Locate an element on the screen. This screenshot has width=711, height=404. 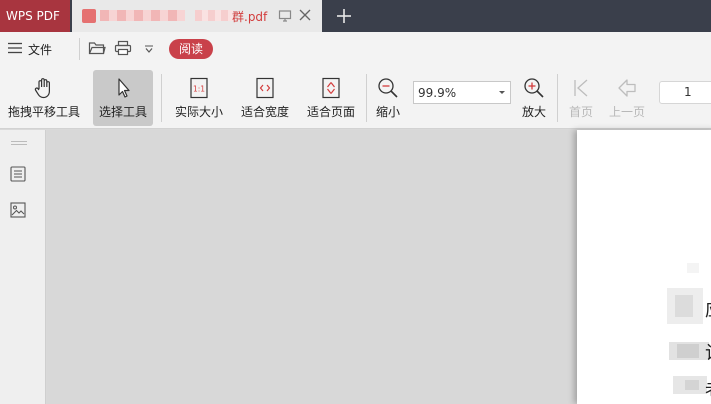
zoom-level-select: 99.9% is located at coordinates (462, 92).